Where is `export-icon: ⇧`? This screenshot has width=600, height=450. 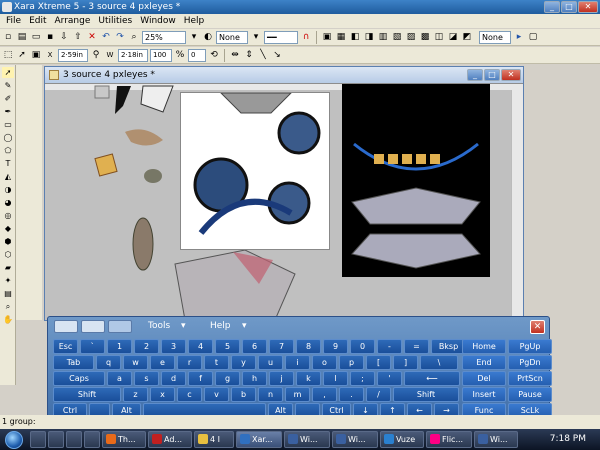 export-icon: ⇧ is located at coordinates (78, 37).